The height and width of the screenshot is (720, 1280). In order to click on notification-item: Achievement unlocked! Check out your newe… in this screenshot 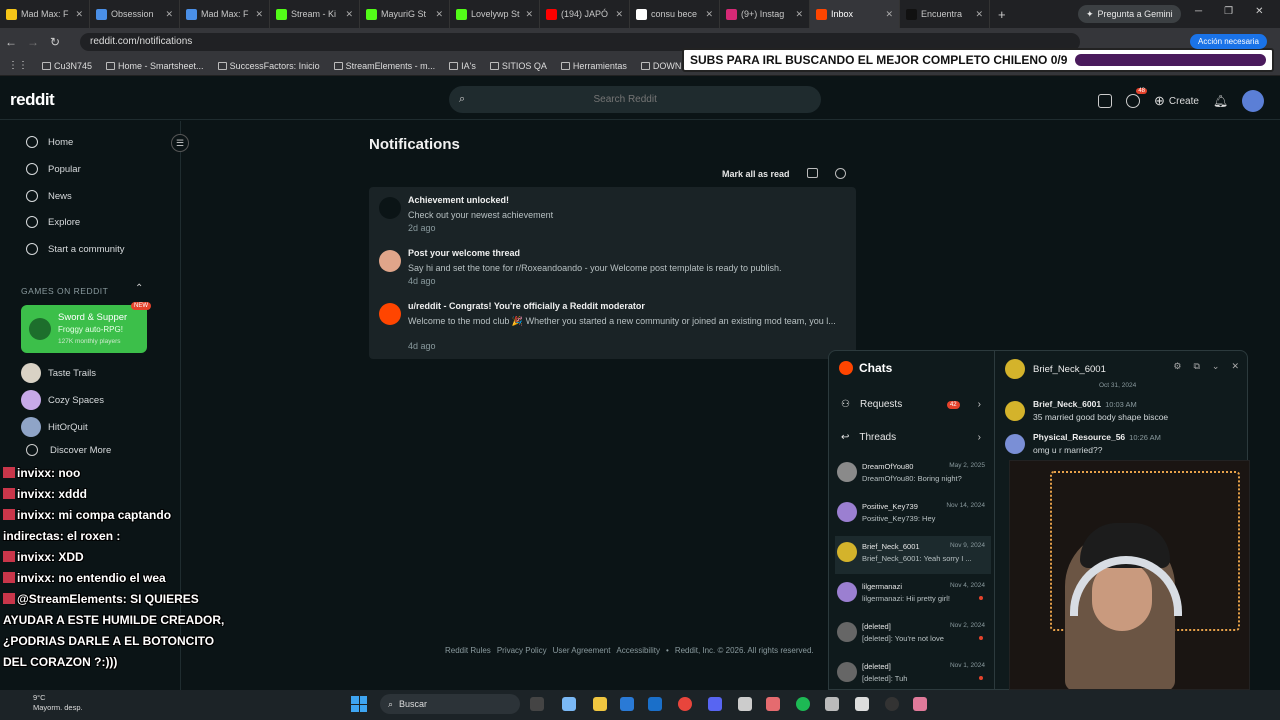, I will do `click(612, 213)`.